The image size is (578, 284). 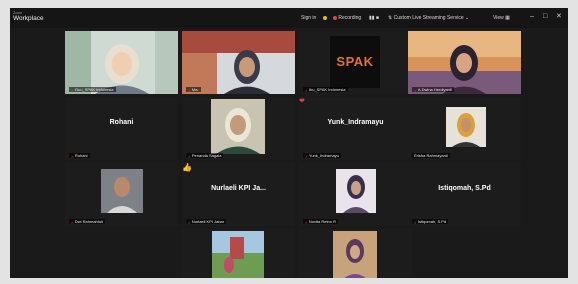 What do you see at coordinates (121, 128) in the screenshot?
I see `participant-tile: Rohani ⌟ Rohani` at bounding box center [121, 128].